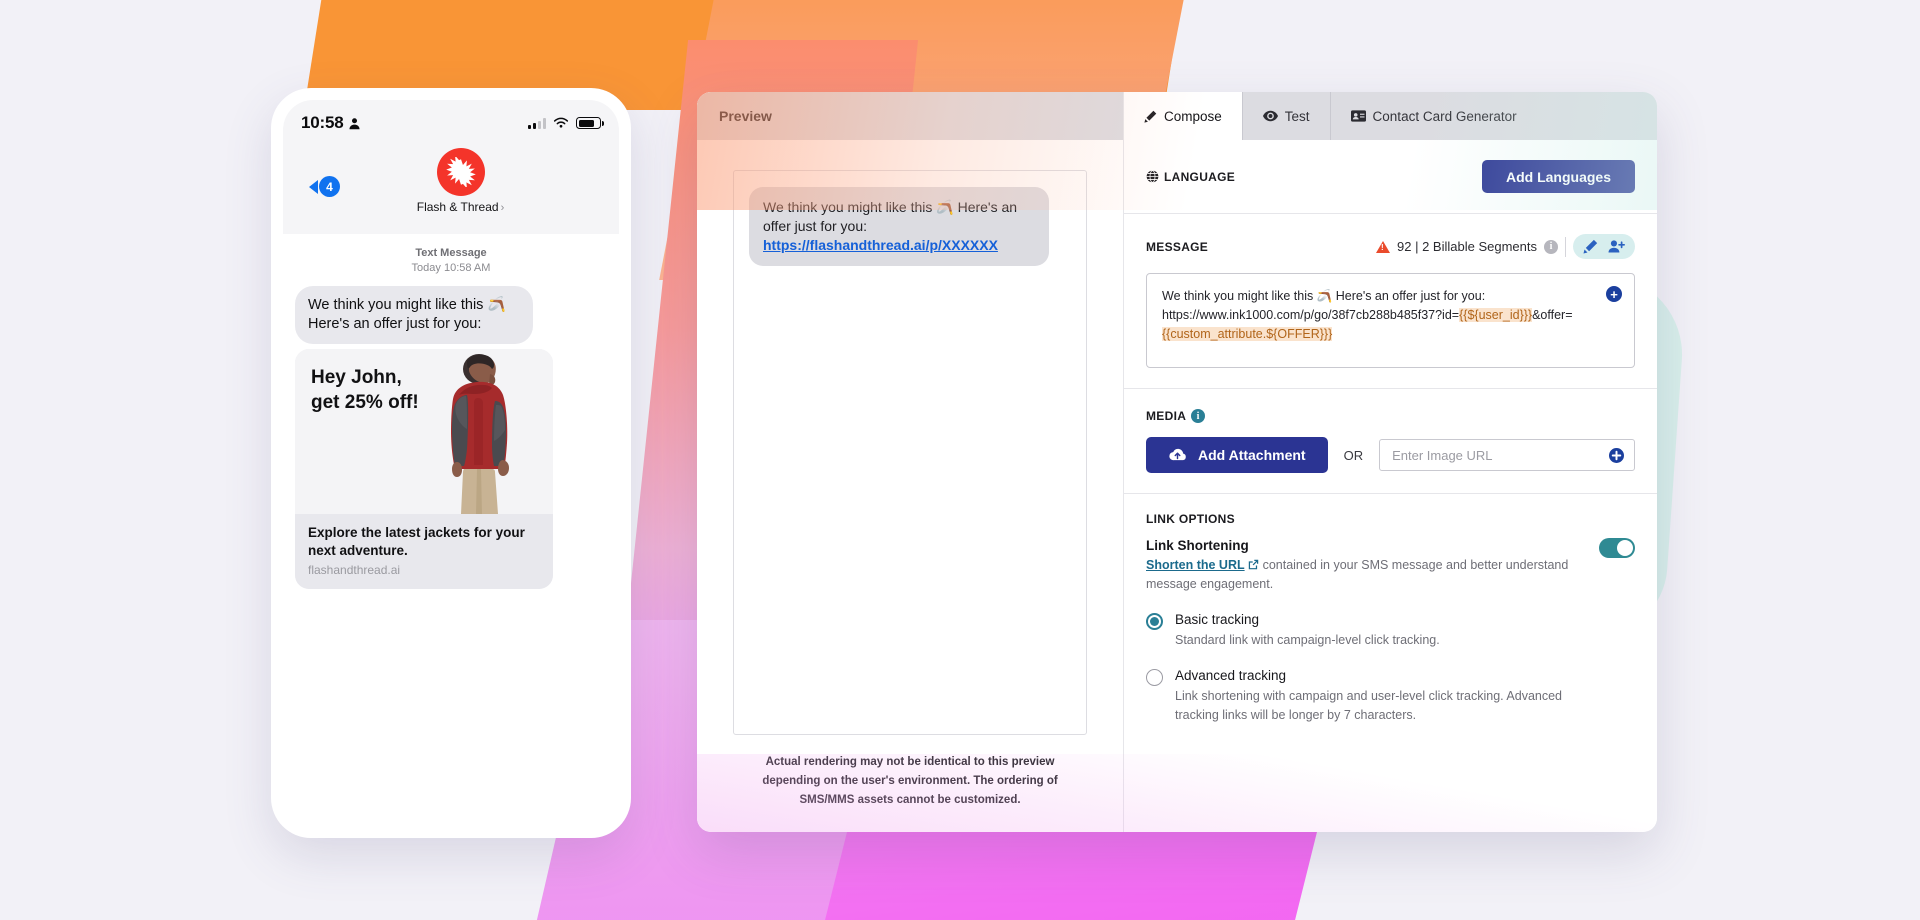 Image resolution: width=1920 pixels, height=920 pixels. What do you see at coordinates (561, 122) in the screenshot?
I see `wifi-icon` at bounding box center [561, 122].